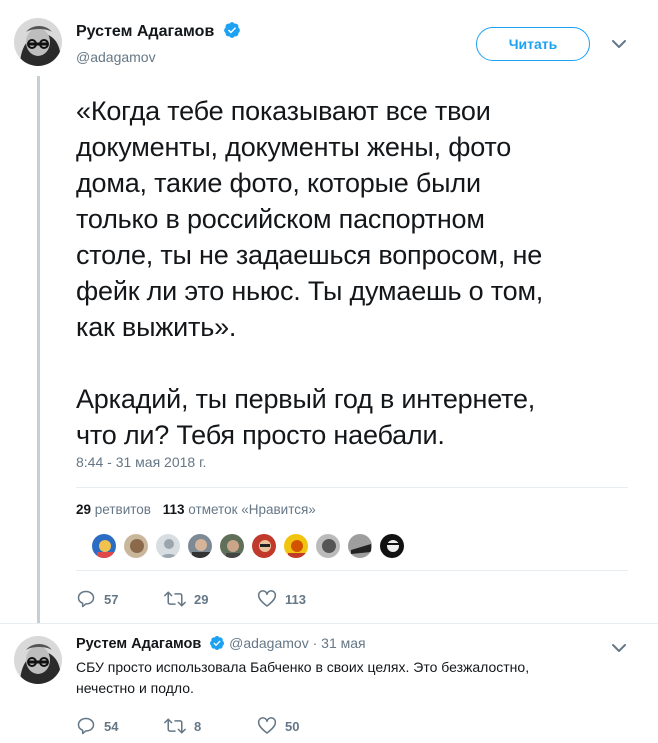 Image resolution: width=658 pixels, height=743 pixels. What do you see at coordinates (145, 31) in the screenshot?
I see `author-name: Рустем Адагамов` at bounding box center [145, 31].